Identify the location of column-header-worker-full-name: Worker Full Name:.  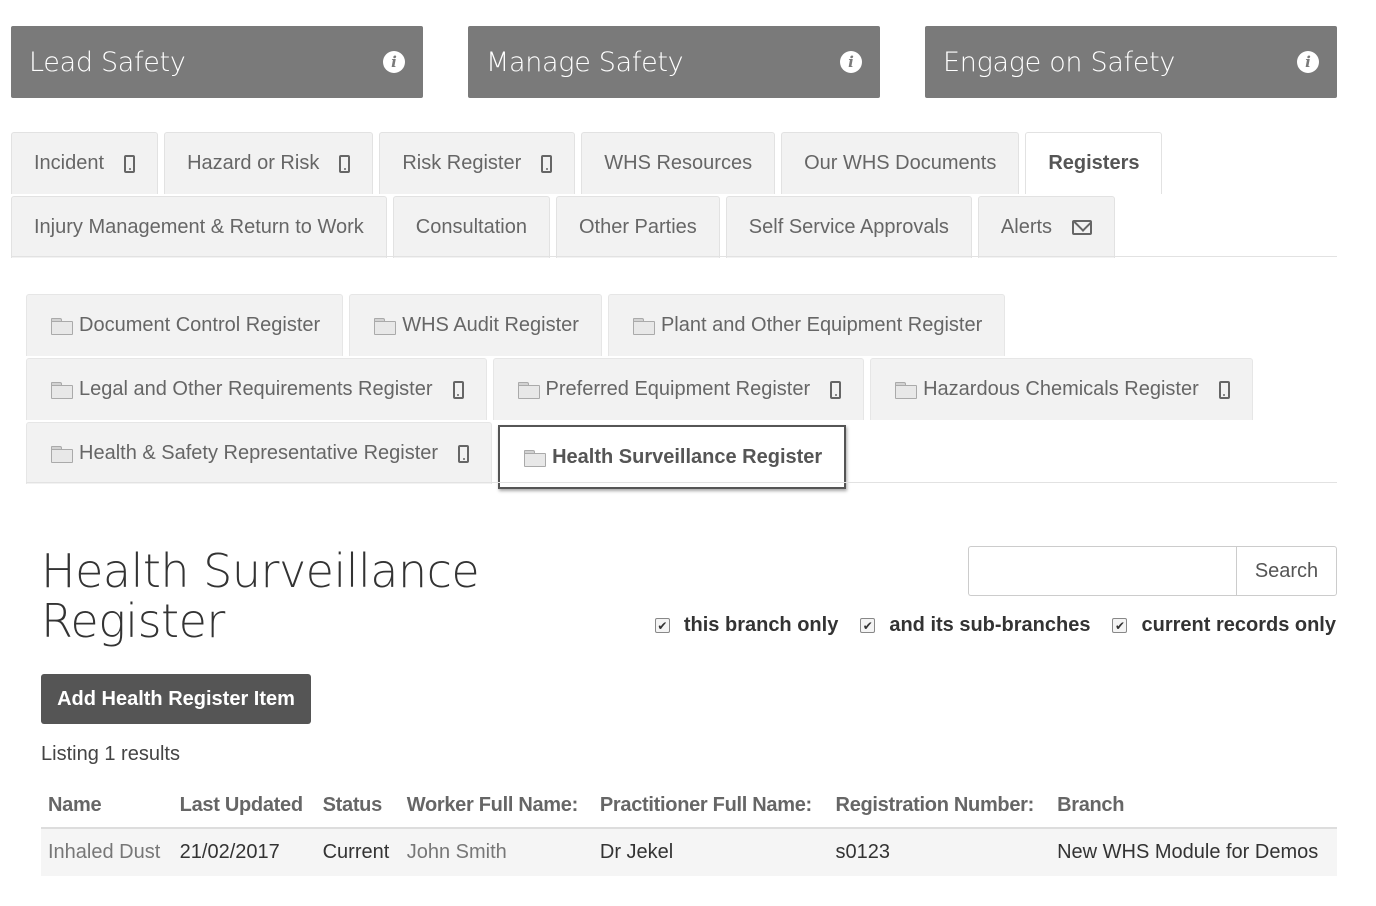
(496, 806).